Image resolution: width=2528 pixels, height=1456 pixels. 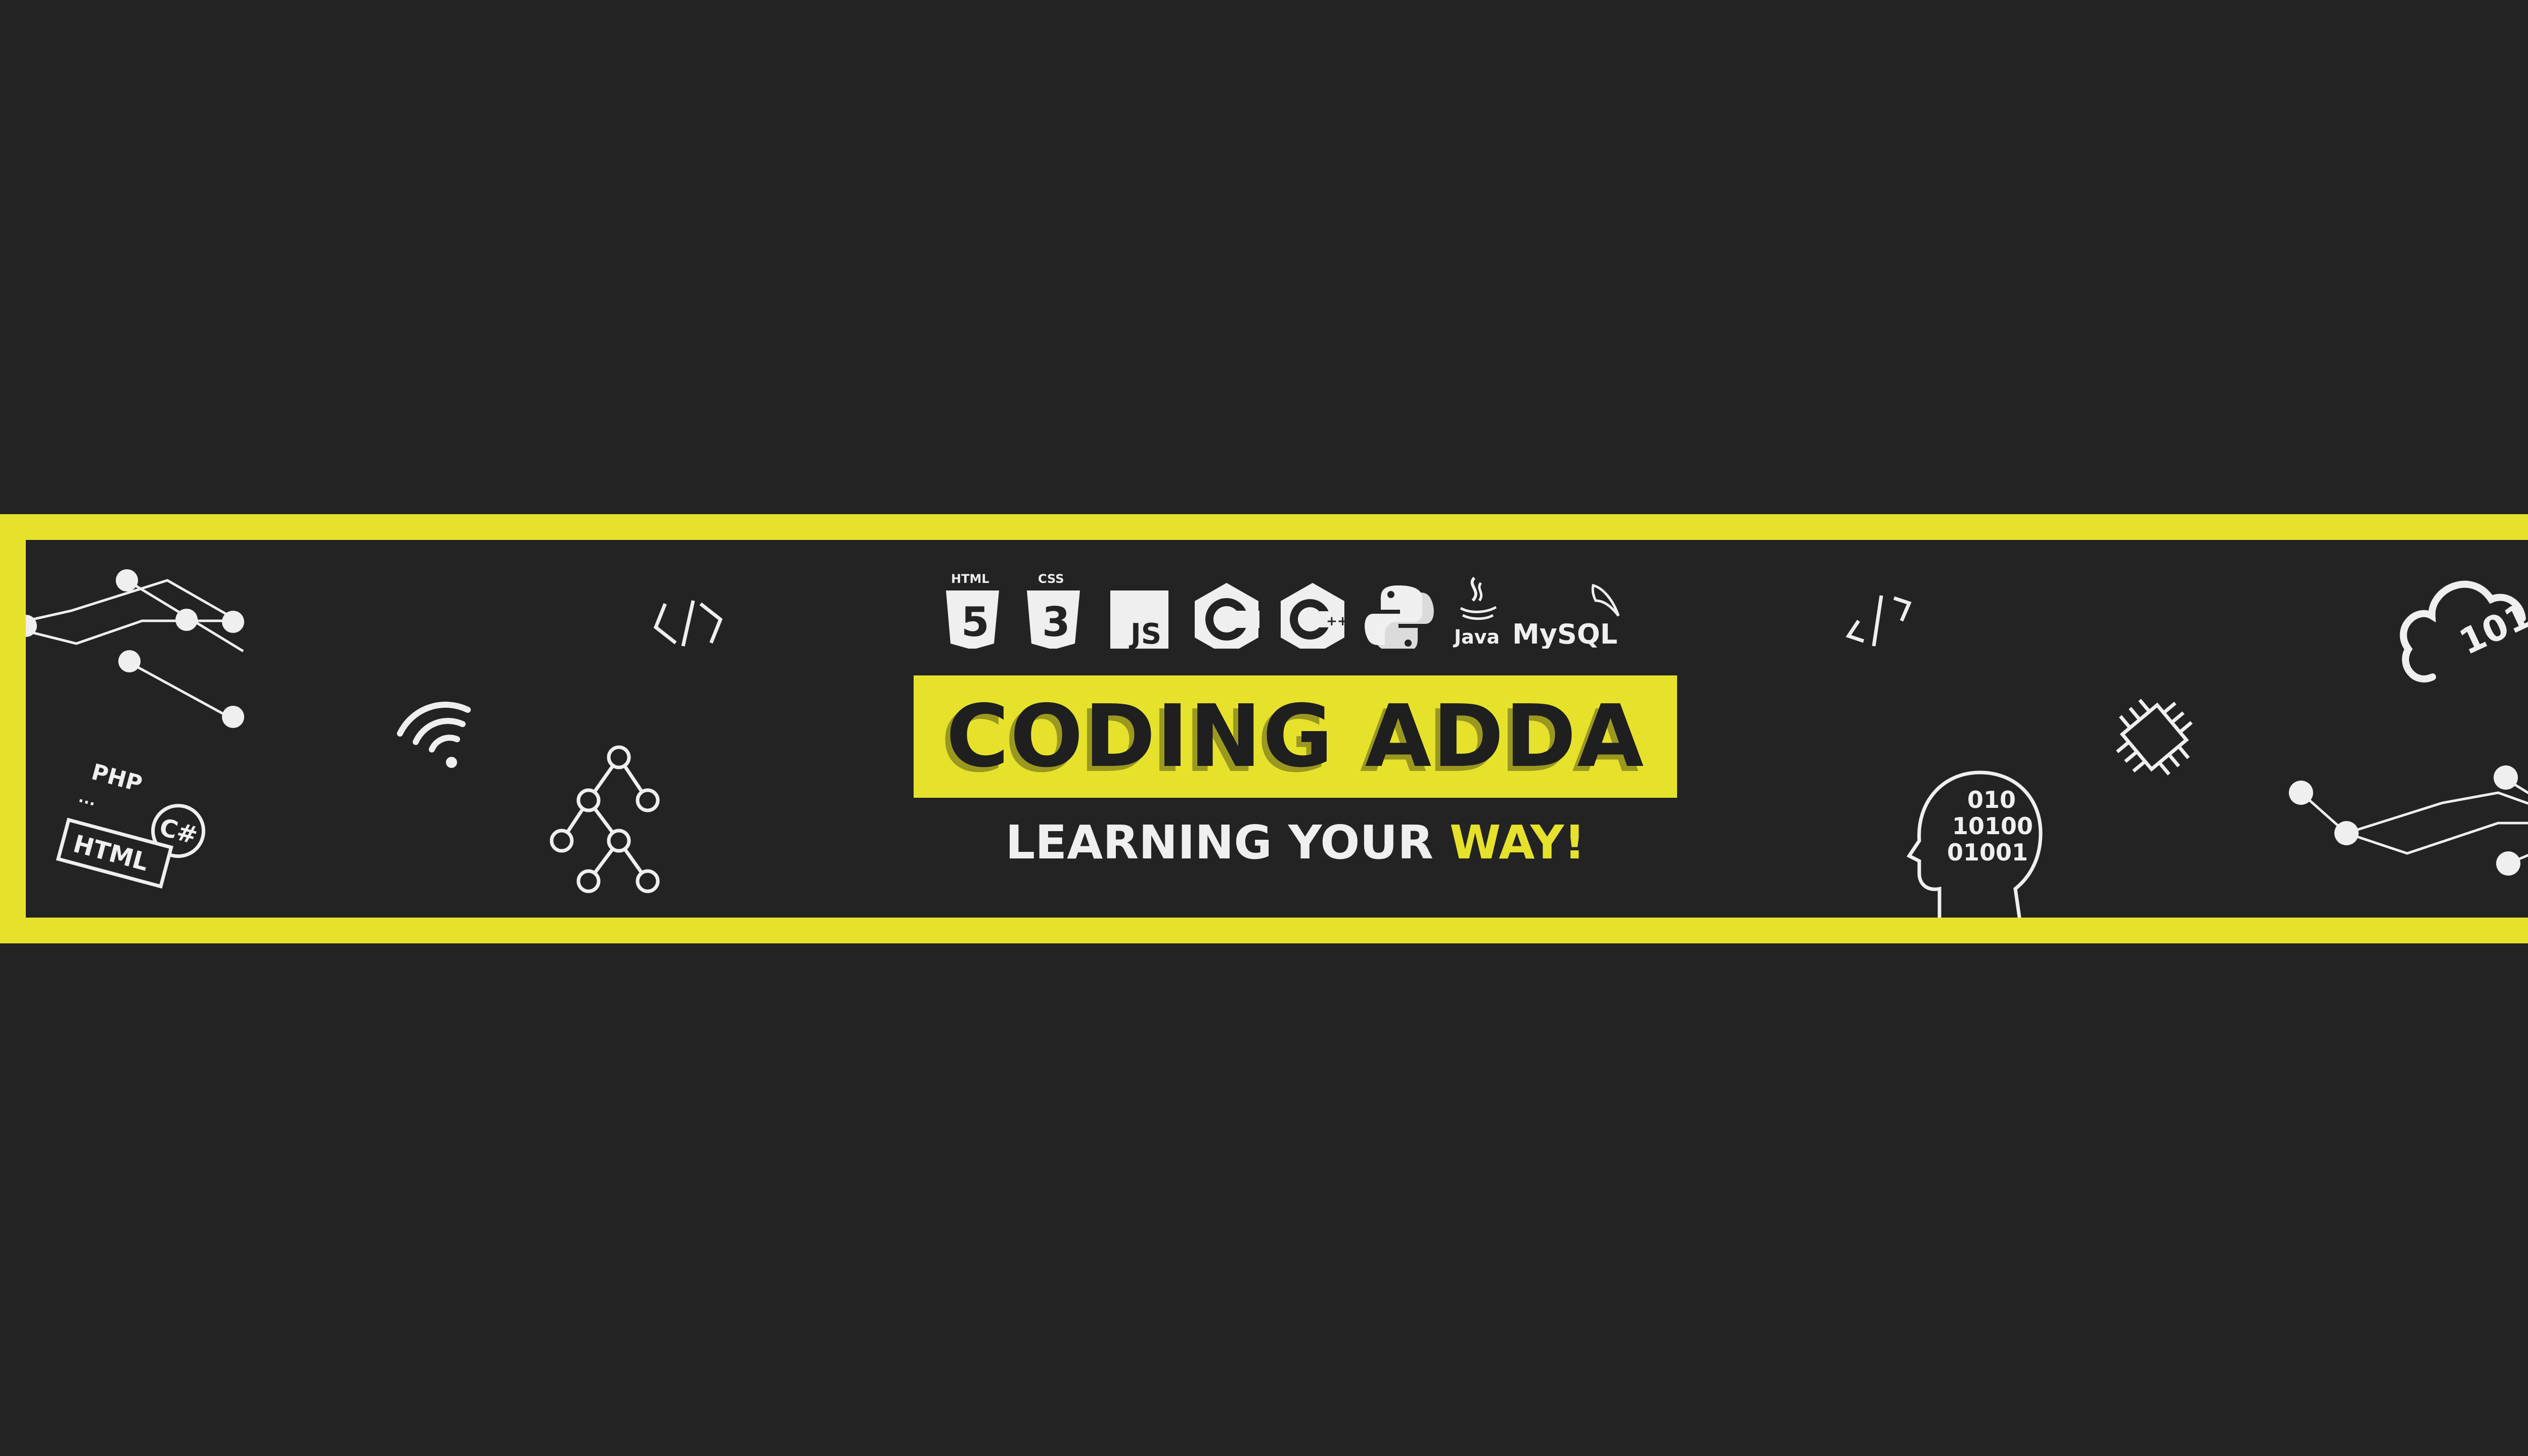 What do you see at coordinates (1477, 637) in the screenshot?
I see `svg-text: Java` at bounding box center [1477, 637].